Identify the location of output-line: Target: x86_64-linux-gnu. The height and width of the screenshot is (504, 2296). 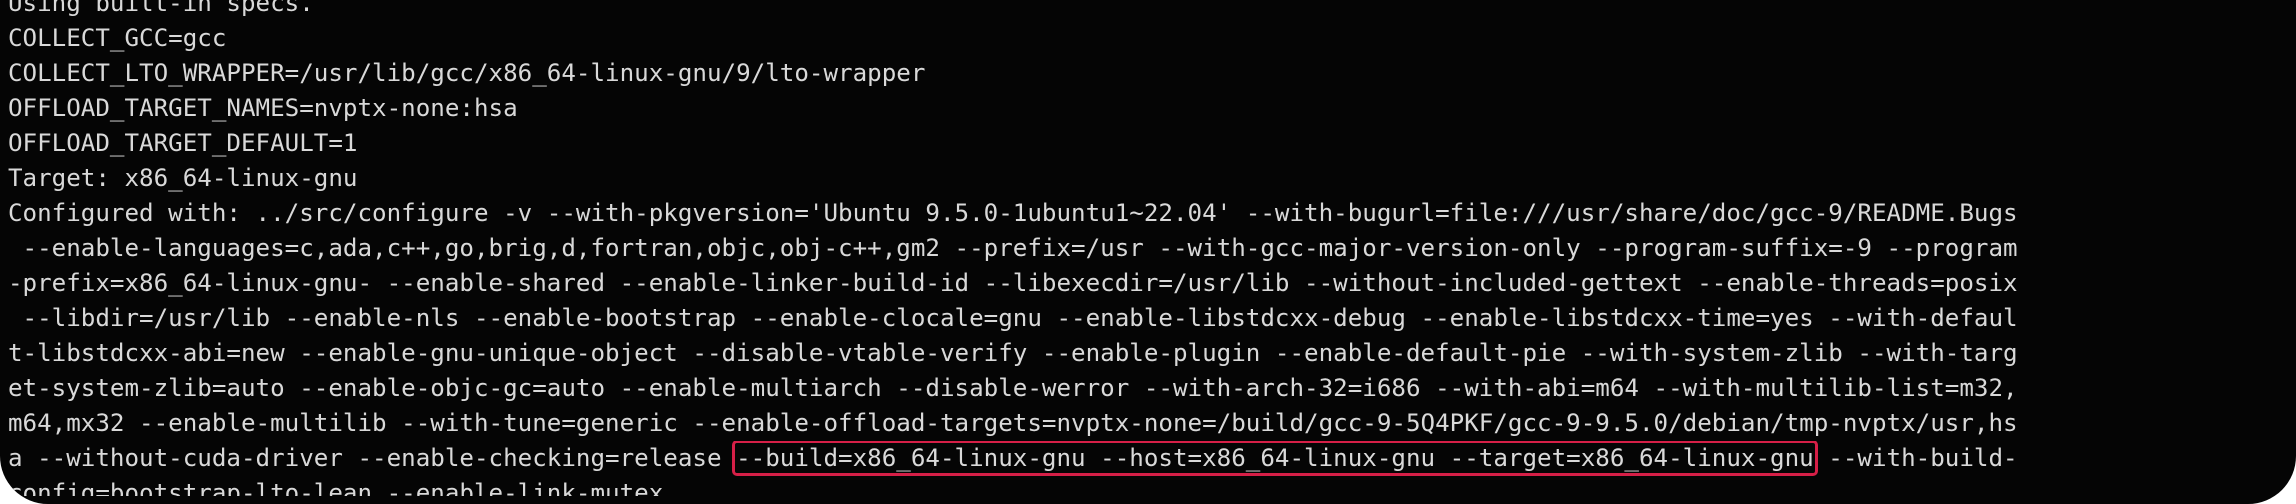
(183, 178).